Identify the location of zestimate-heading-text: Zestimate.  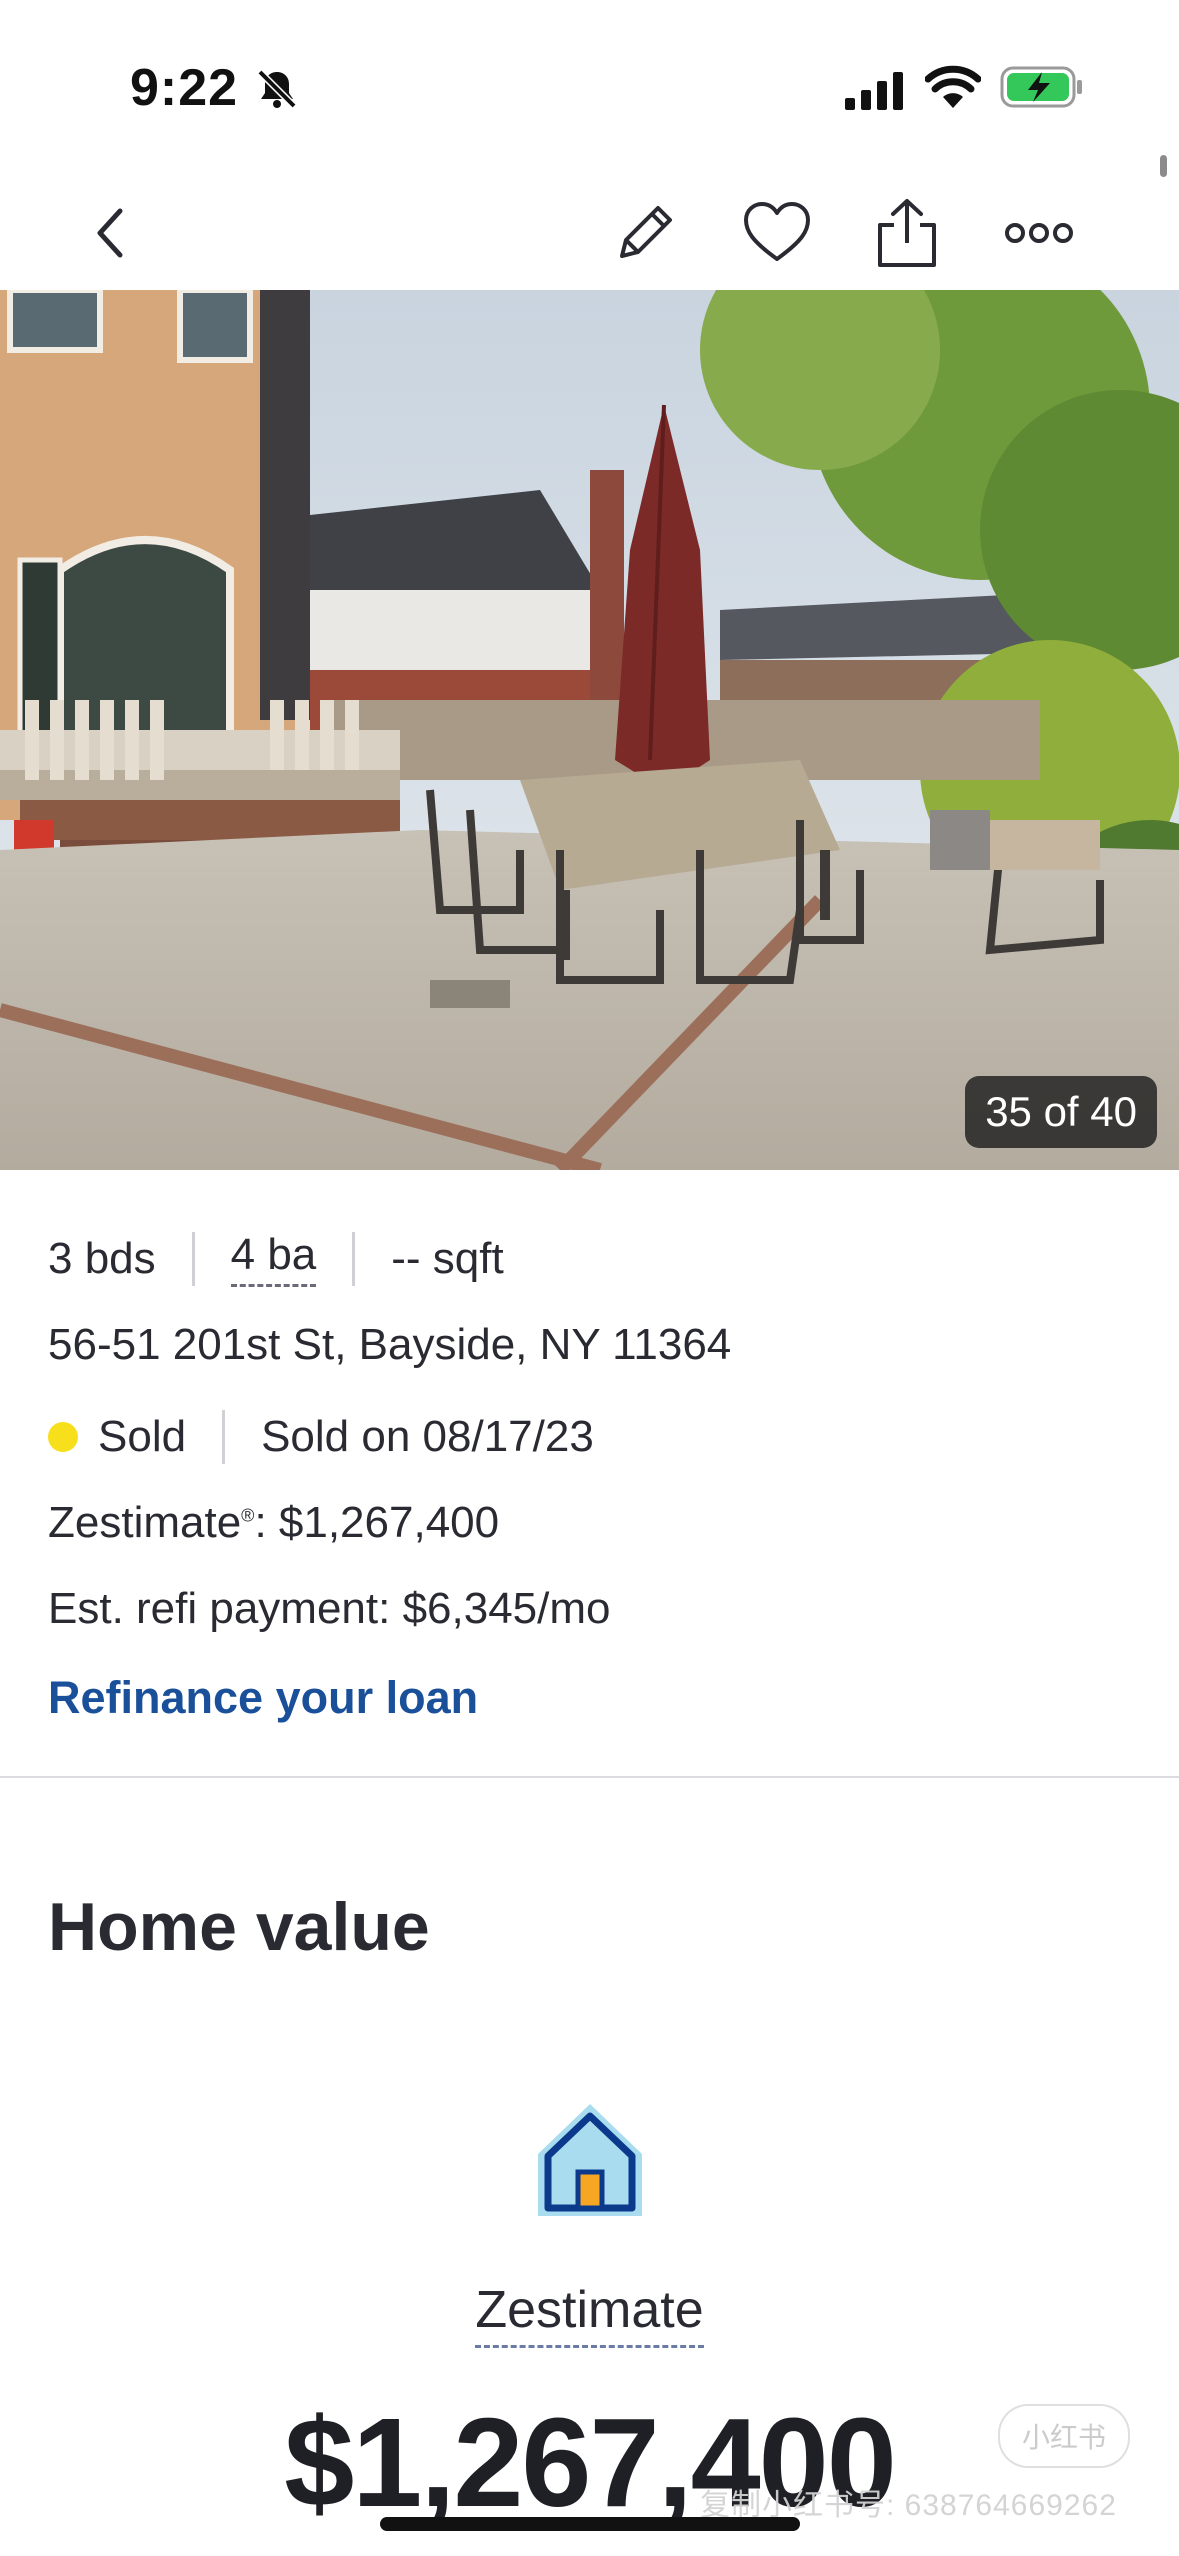
(589, 2314).